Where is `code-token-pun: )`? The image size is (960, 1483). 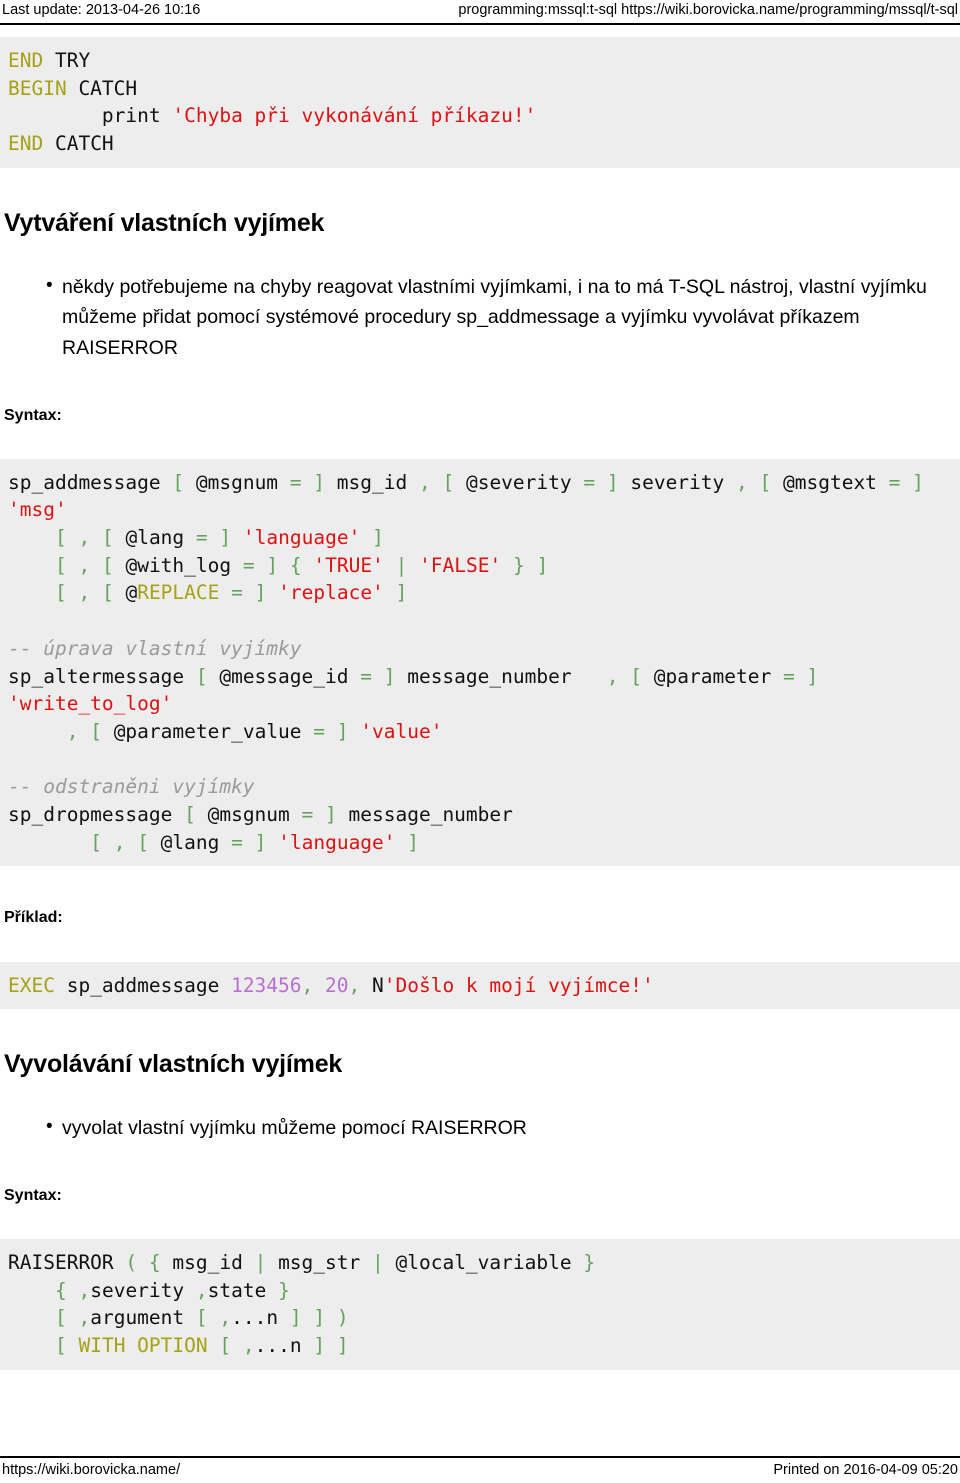
code-token-pun: ) is located at coordinates (342, 1318).